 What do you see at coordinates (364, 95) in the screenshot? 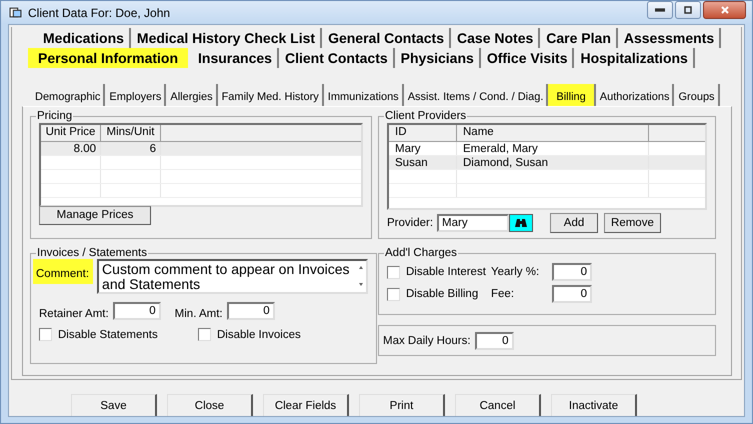
I see `tab: Immunizations` at bounding box center [364, 95].